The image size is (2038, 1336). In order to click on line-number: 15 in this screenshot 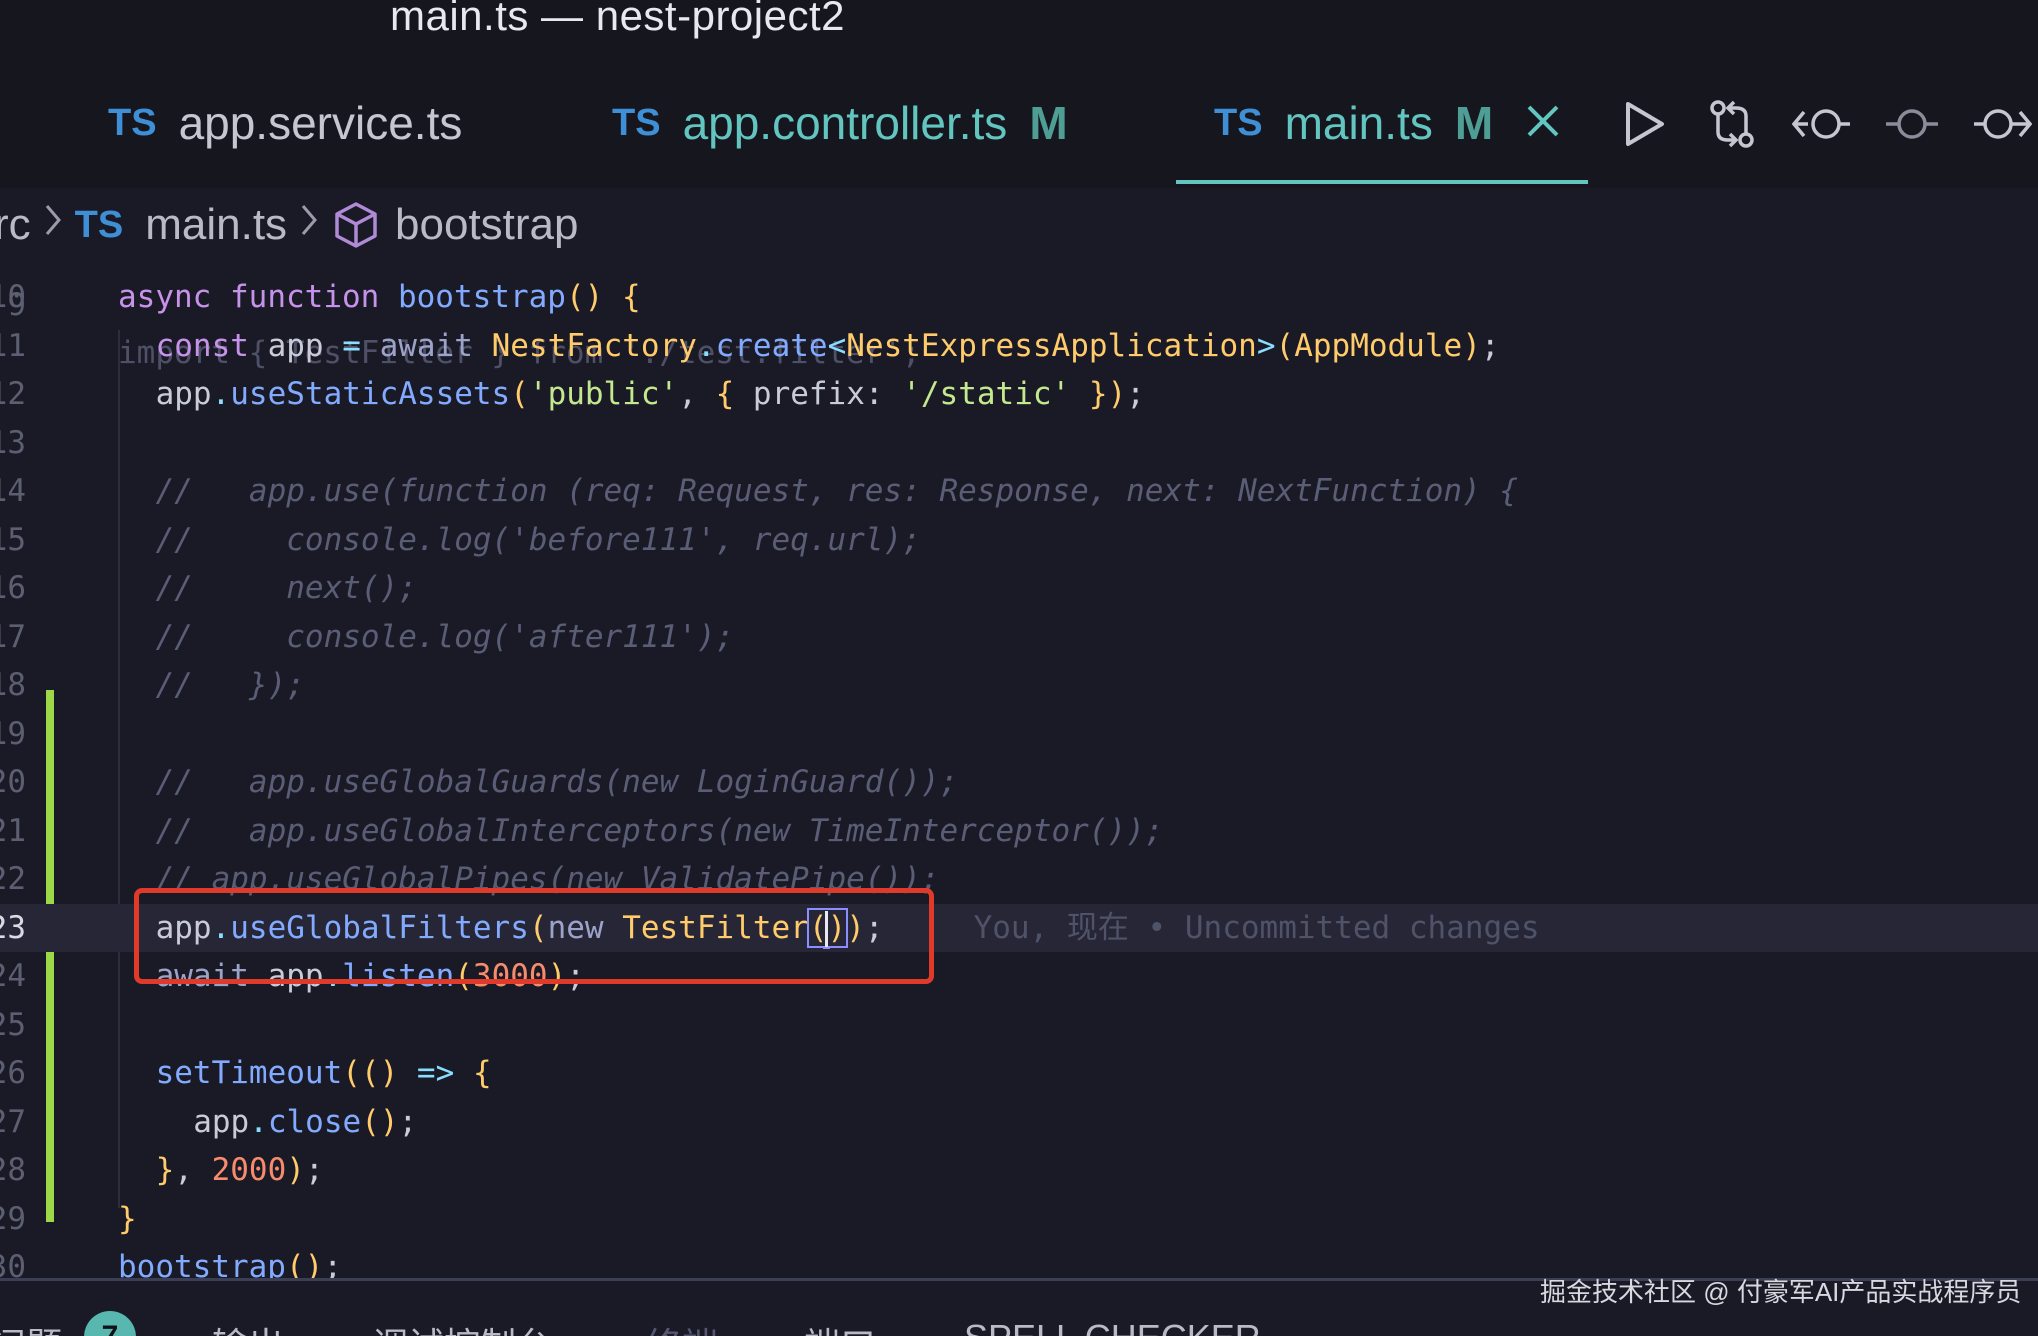, I will do `click(13, 539)`.